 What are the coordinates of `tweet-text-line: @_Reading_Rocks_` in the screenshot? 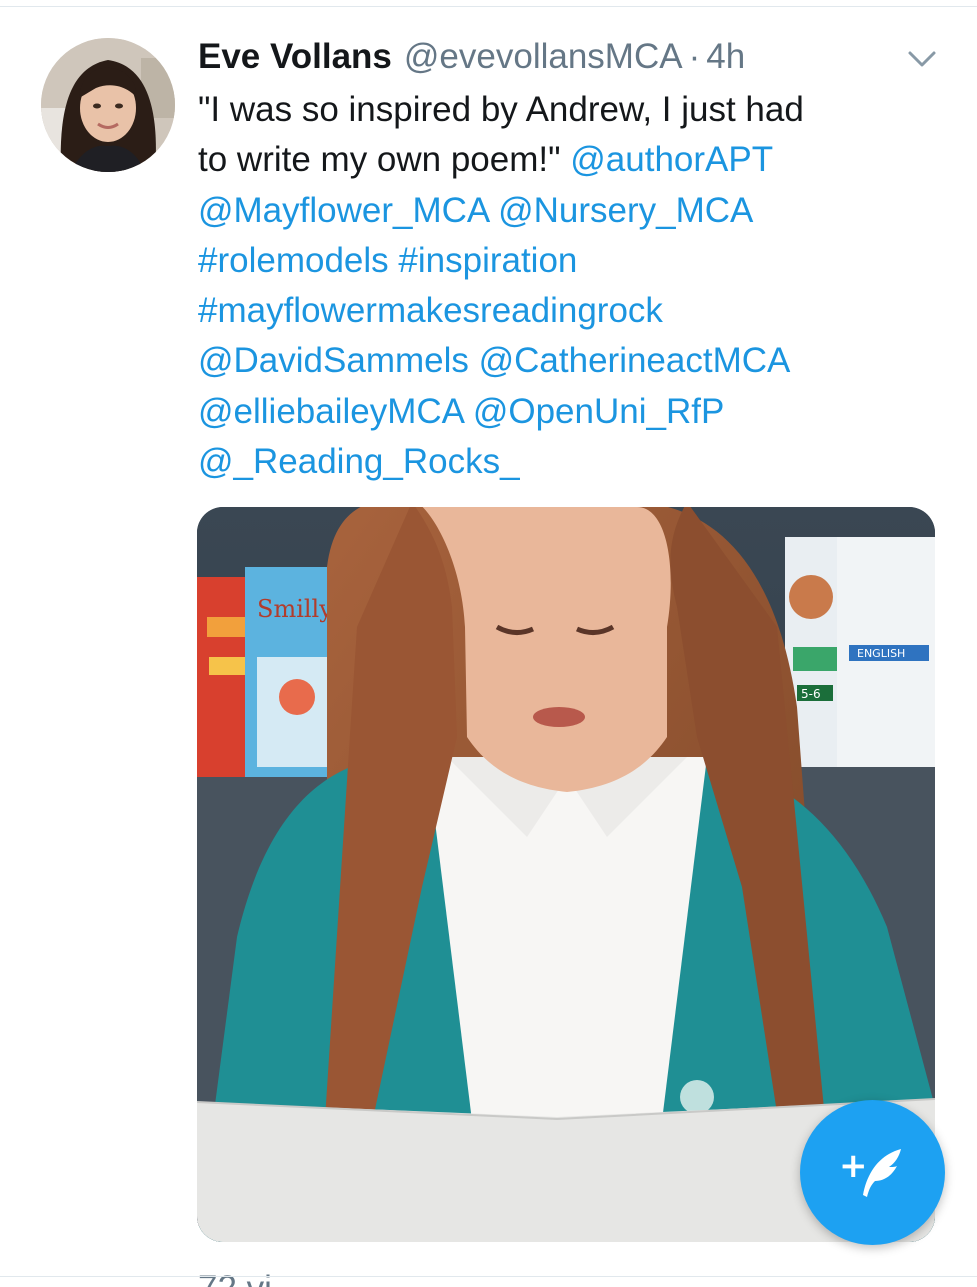 It's located at (568, 462).